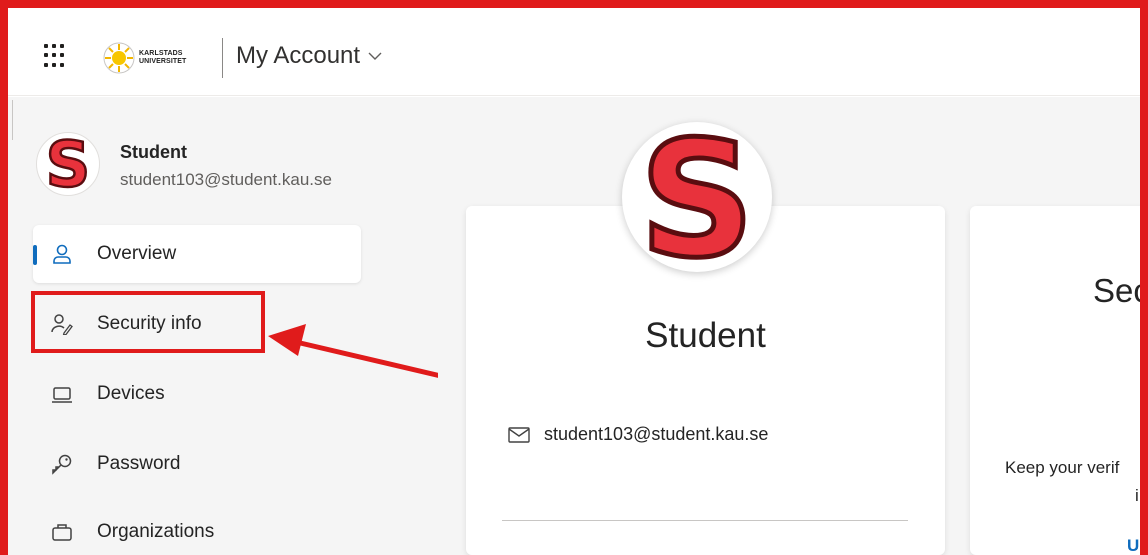 The width and height of the screenshot is (1148, 555). Describe the element at coordinates (222, 58) in the screenshot. I see `header-divider` at that location.